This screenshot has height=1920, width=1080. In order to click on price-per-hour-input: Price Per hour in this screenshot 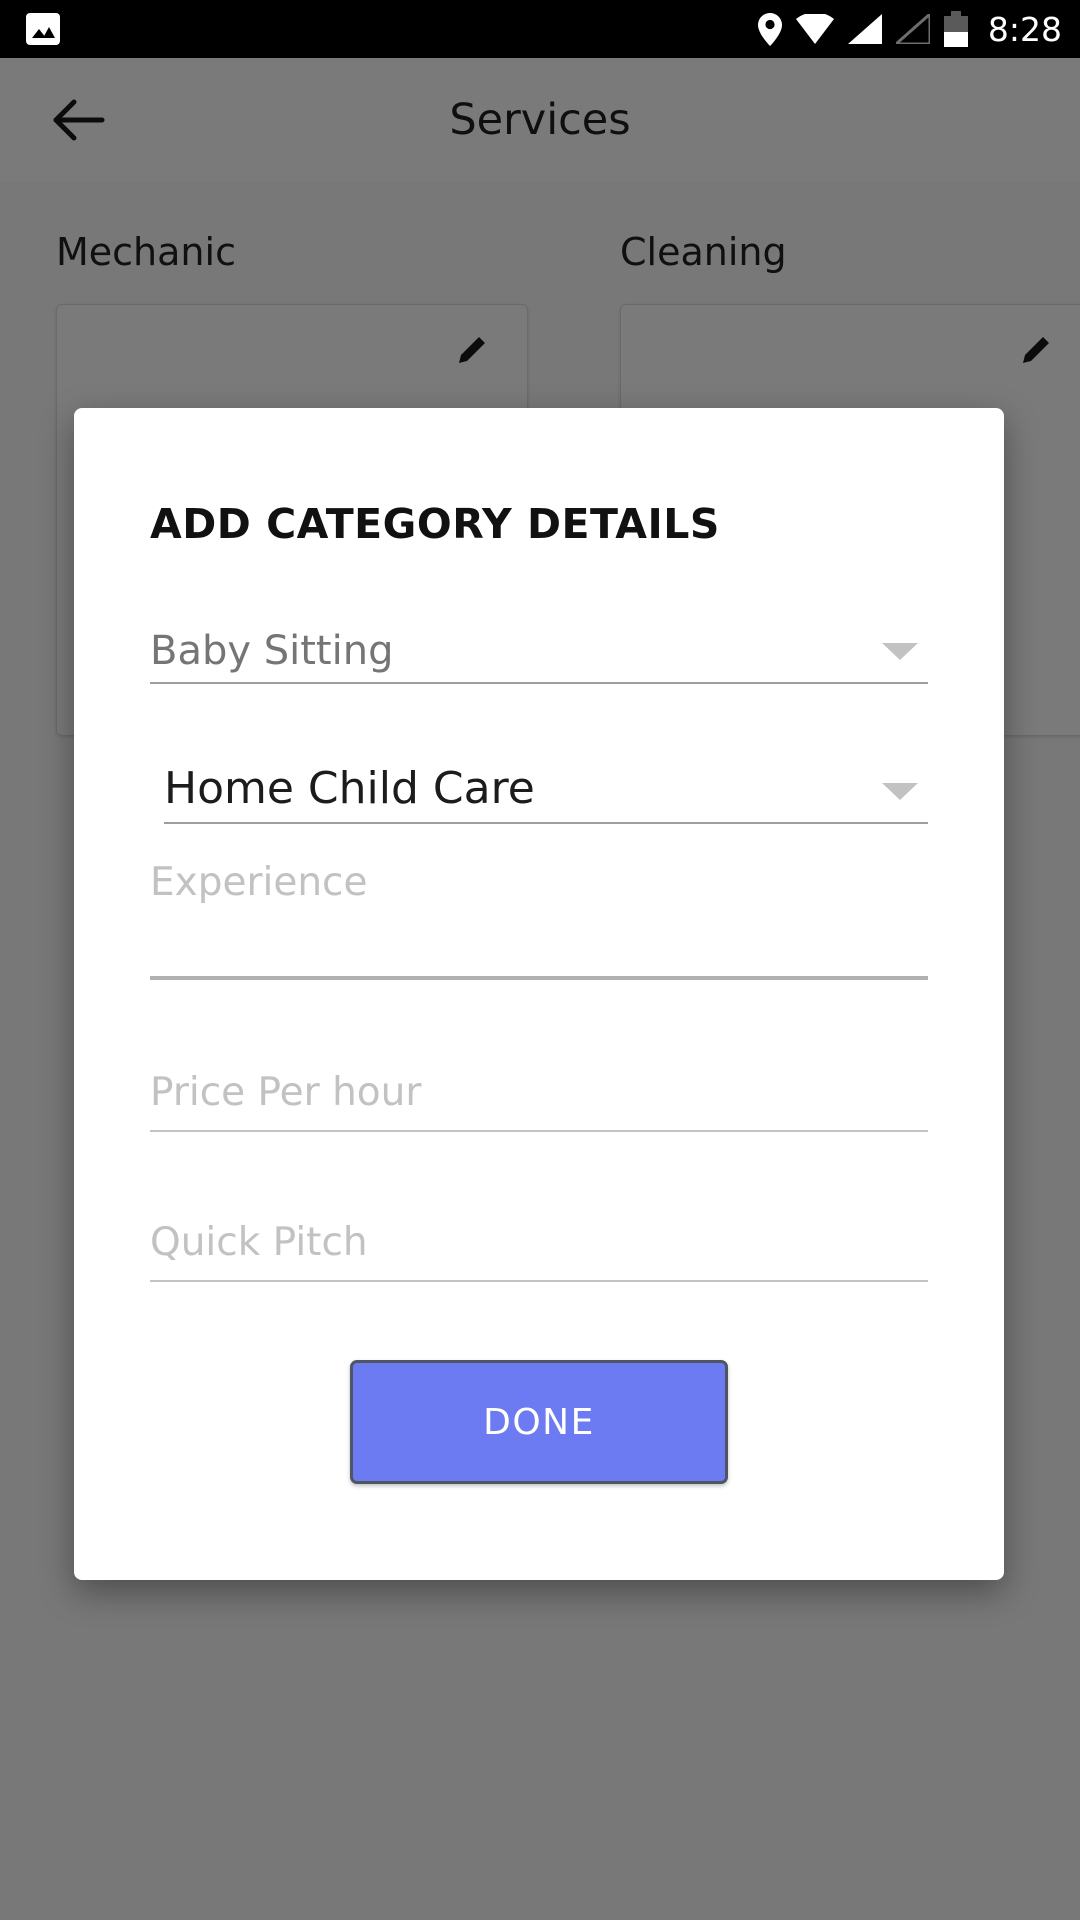, I will do `click(539, 1100)`.